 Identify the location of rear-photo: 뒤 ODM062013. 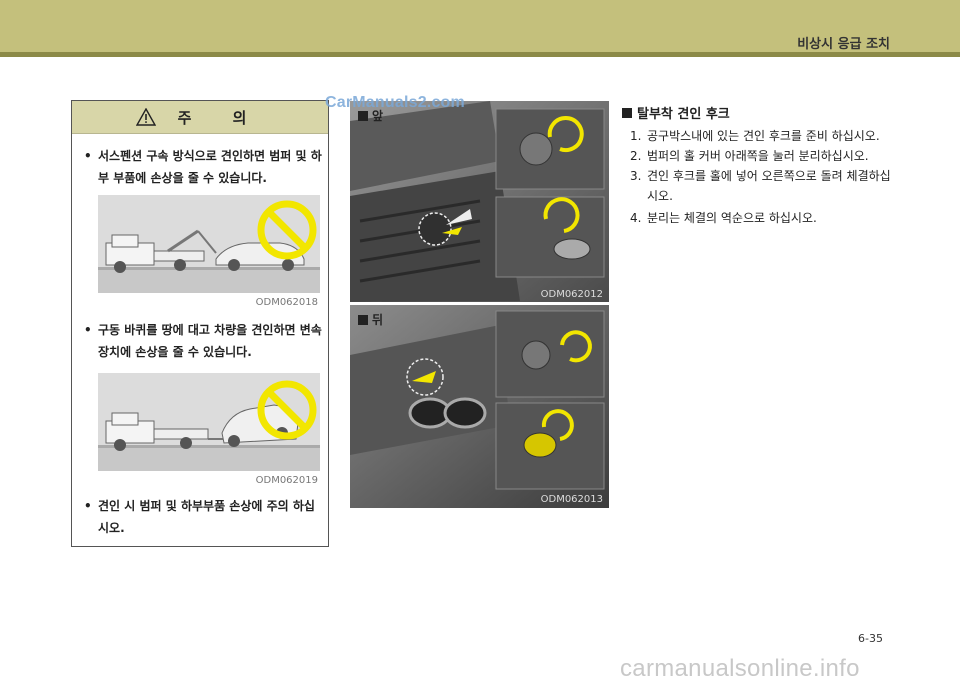
(479, 406).